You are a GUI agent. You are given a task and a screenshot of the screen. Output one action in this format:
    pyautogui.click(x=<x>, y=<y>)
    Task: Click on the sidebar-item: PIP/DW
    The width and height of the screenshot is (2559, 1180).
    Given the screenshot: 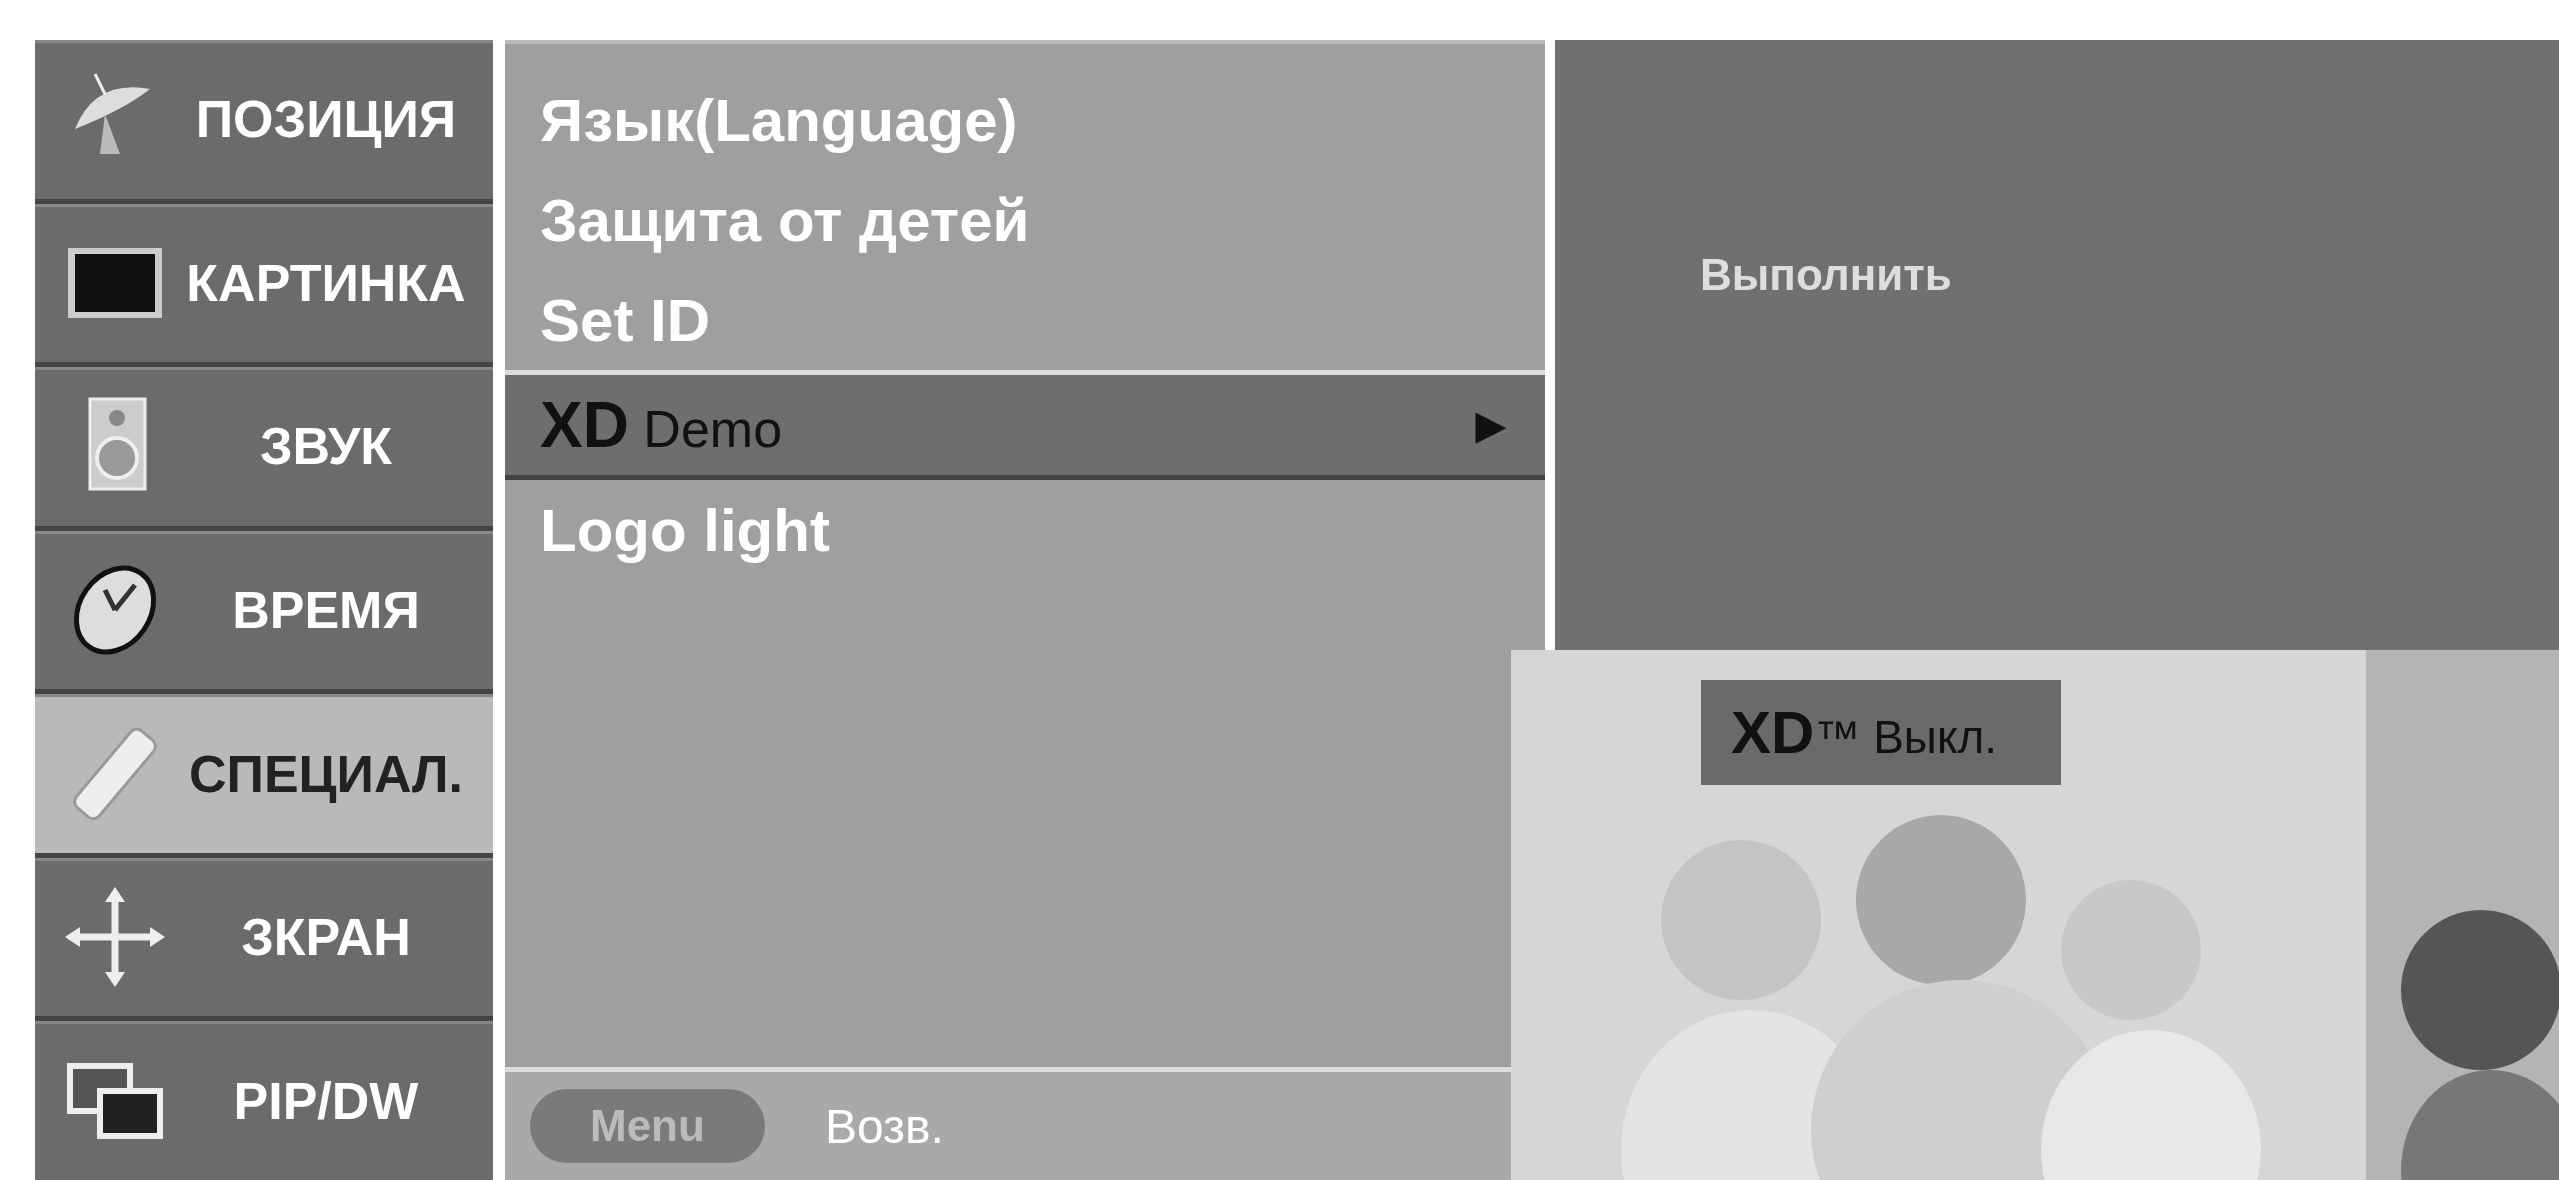 What is the action you would take?
    pyautogui.click(x=264, y=1100)
    